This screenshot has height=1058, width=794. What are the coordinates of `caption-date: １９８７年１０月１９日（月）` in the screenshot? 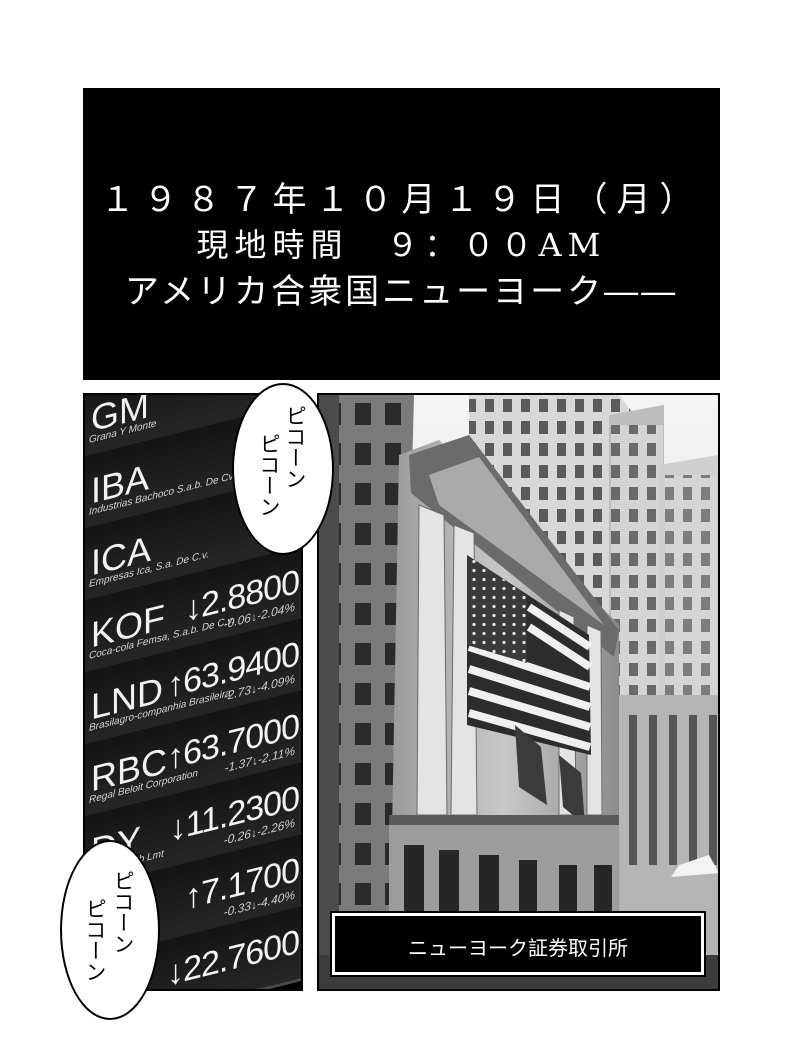 It's located at (401, 200).